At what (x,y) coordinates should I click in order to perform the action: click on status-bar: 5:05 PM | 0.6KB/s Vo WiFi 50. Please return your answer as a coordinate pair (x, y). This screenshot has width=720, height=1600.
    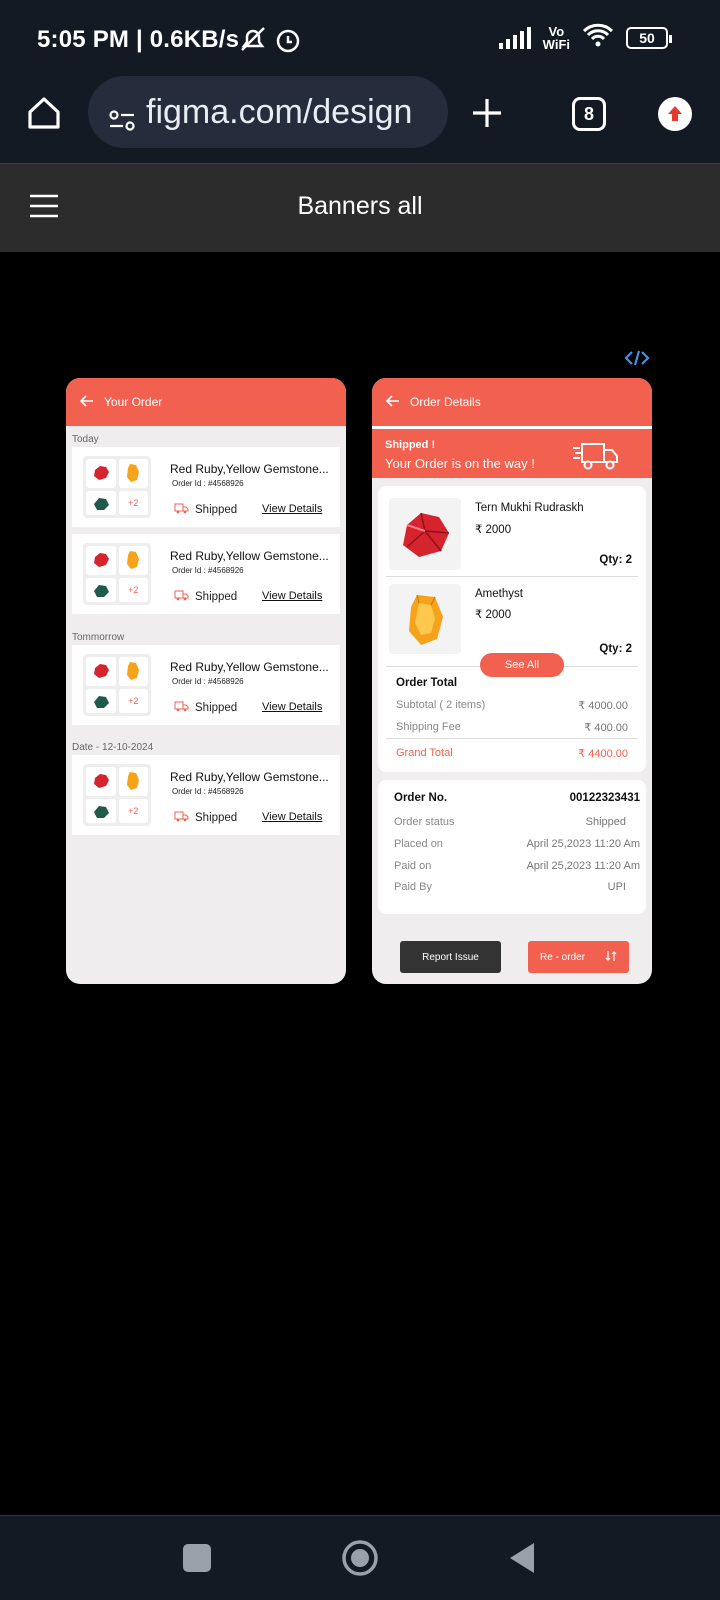
    Looking at the image, I should click on (360, 40).